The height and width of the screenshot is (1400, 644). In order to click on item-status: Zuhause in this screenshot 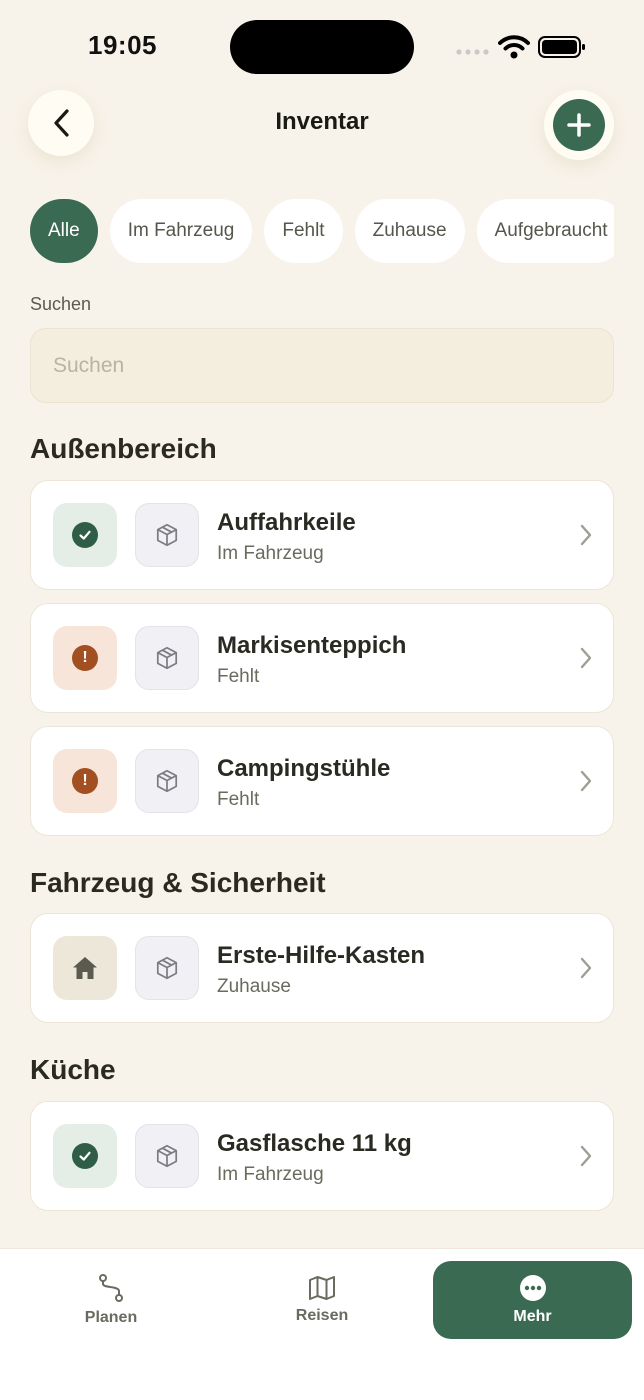, I will do `click(254, 986)`.